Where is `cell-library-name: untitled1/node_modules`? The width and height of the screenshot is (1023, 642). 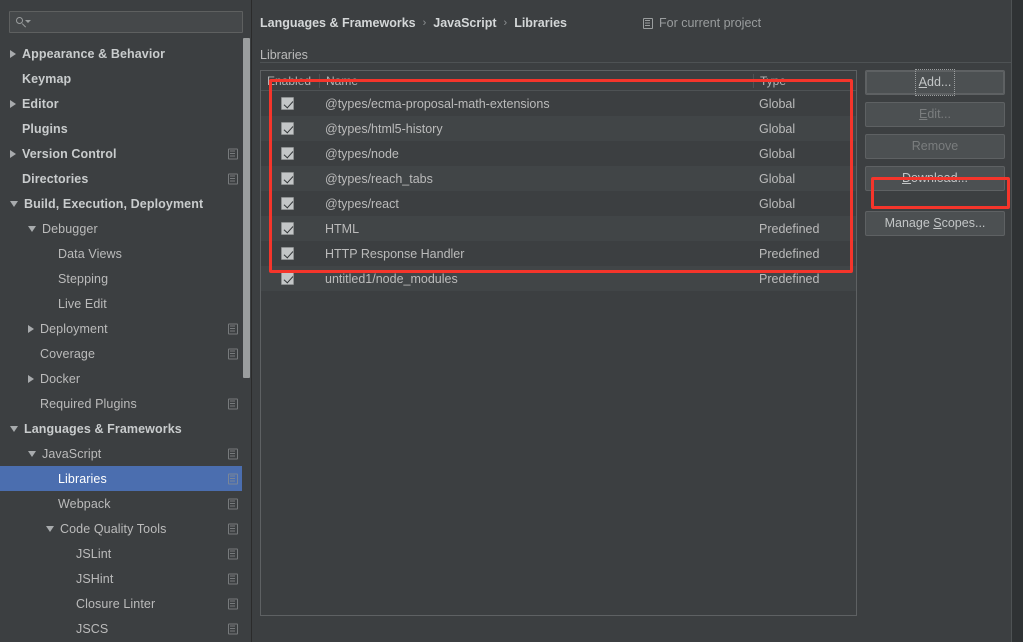
cell-library-name: untitled1/node_modules is located at coordinates (391, 278).